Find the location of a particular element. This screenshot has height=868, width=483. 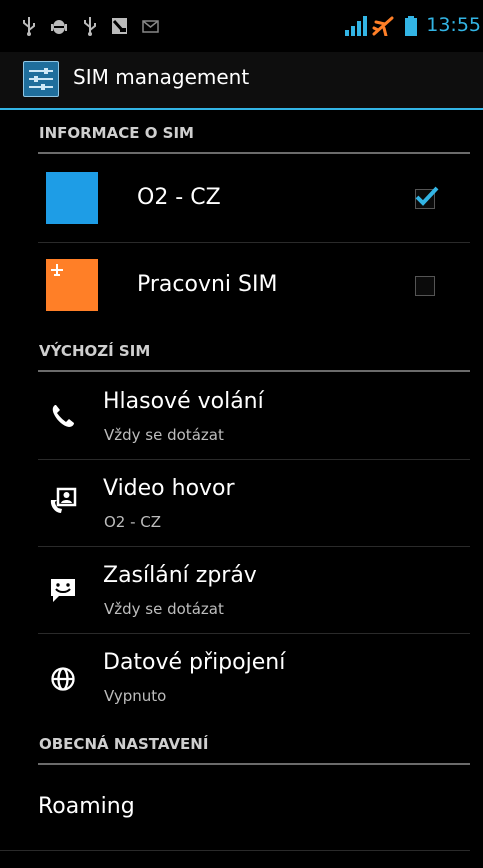

sim-item-o2: O2 - CZ is located at coordinates (254, 199).